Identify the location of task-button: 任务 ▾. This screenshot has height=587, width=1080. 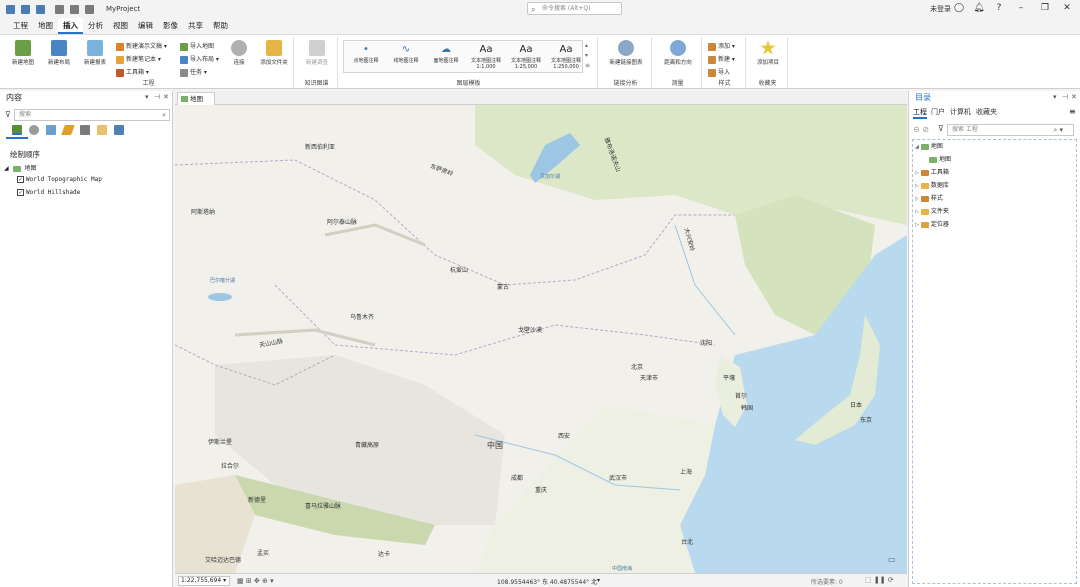
(193, 72).